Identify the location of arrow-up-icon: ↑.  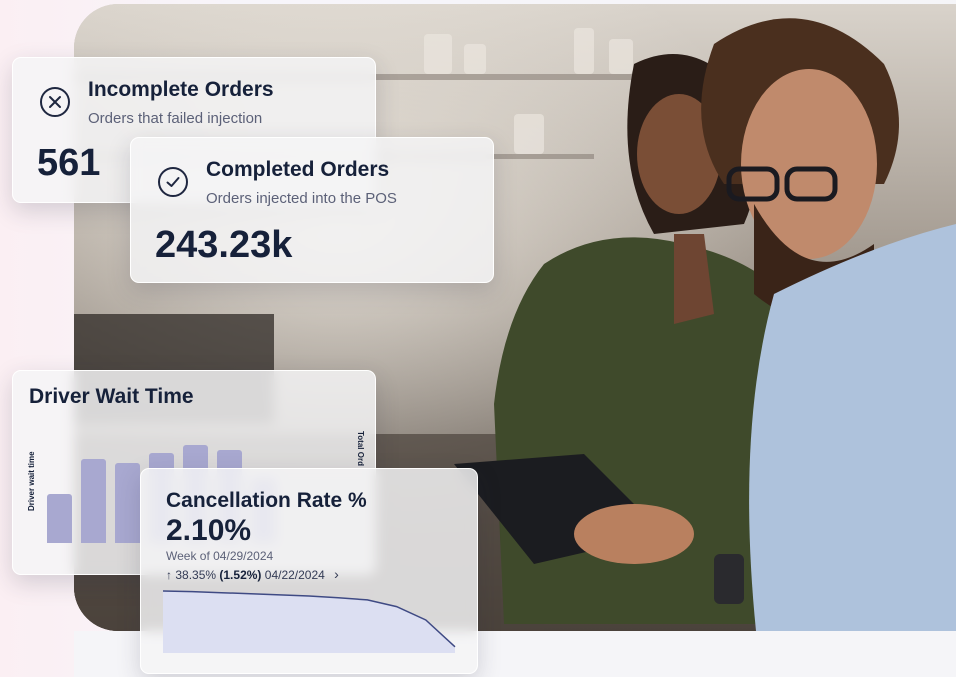
(169, 575).